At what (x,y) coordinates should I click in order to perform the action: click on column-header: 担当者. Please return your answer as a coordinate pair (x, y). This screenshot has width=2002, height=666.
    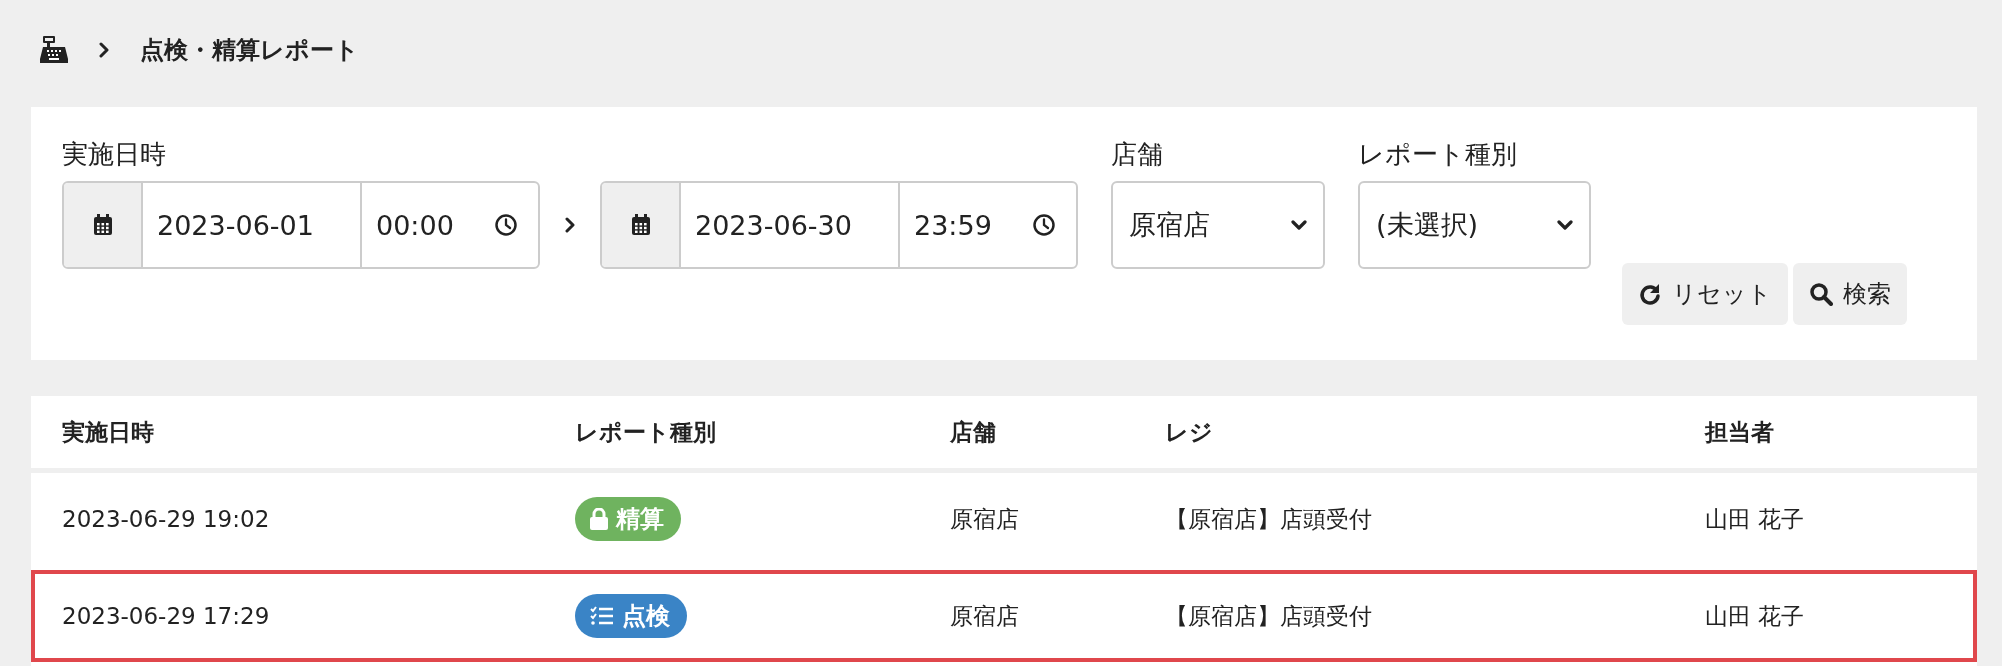
    Looking at the image, I should click on (1740, 432).